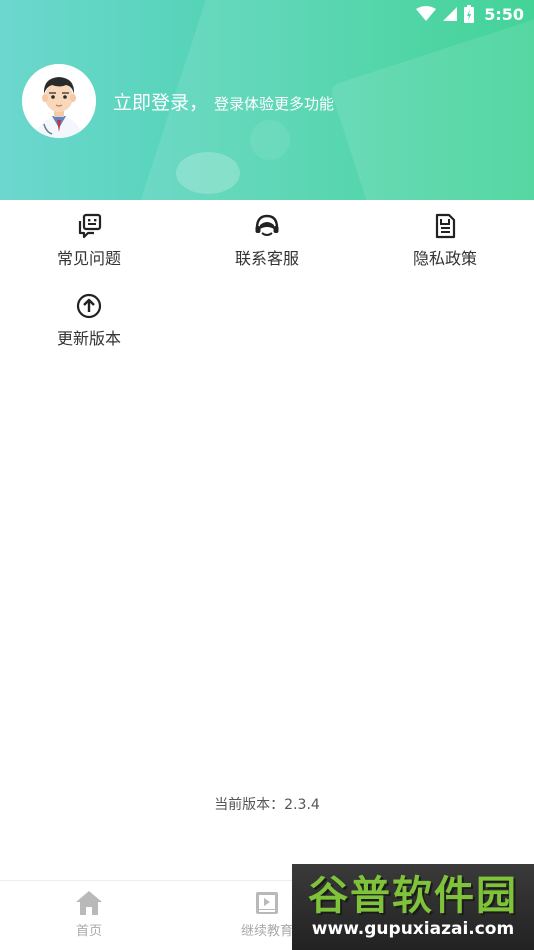  I want to click on nav-item-label: 继续教育, so click(266, 931).